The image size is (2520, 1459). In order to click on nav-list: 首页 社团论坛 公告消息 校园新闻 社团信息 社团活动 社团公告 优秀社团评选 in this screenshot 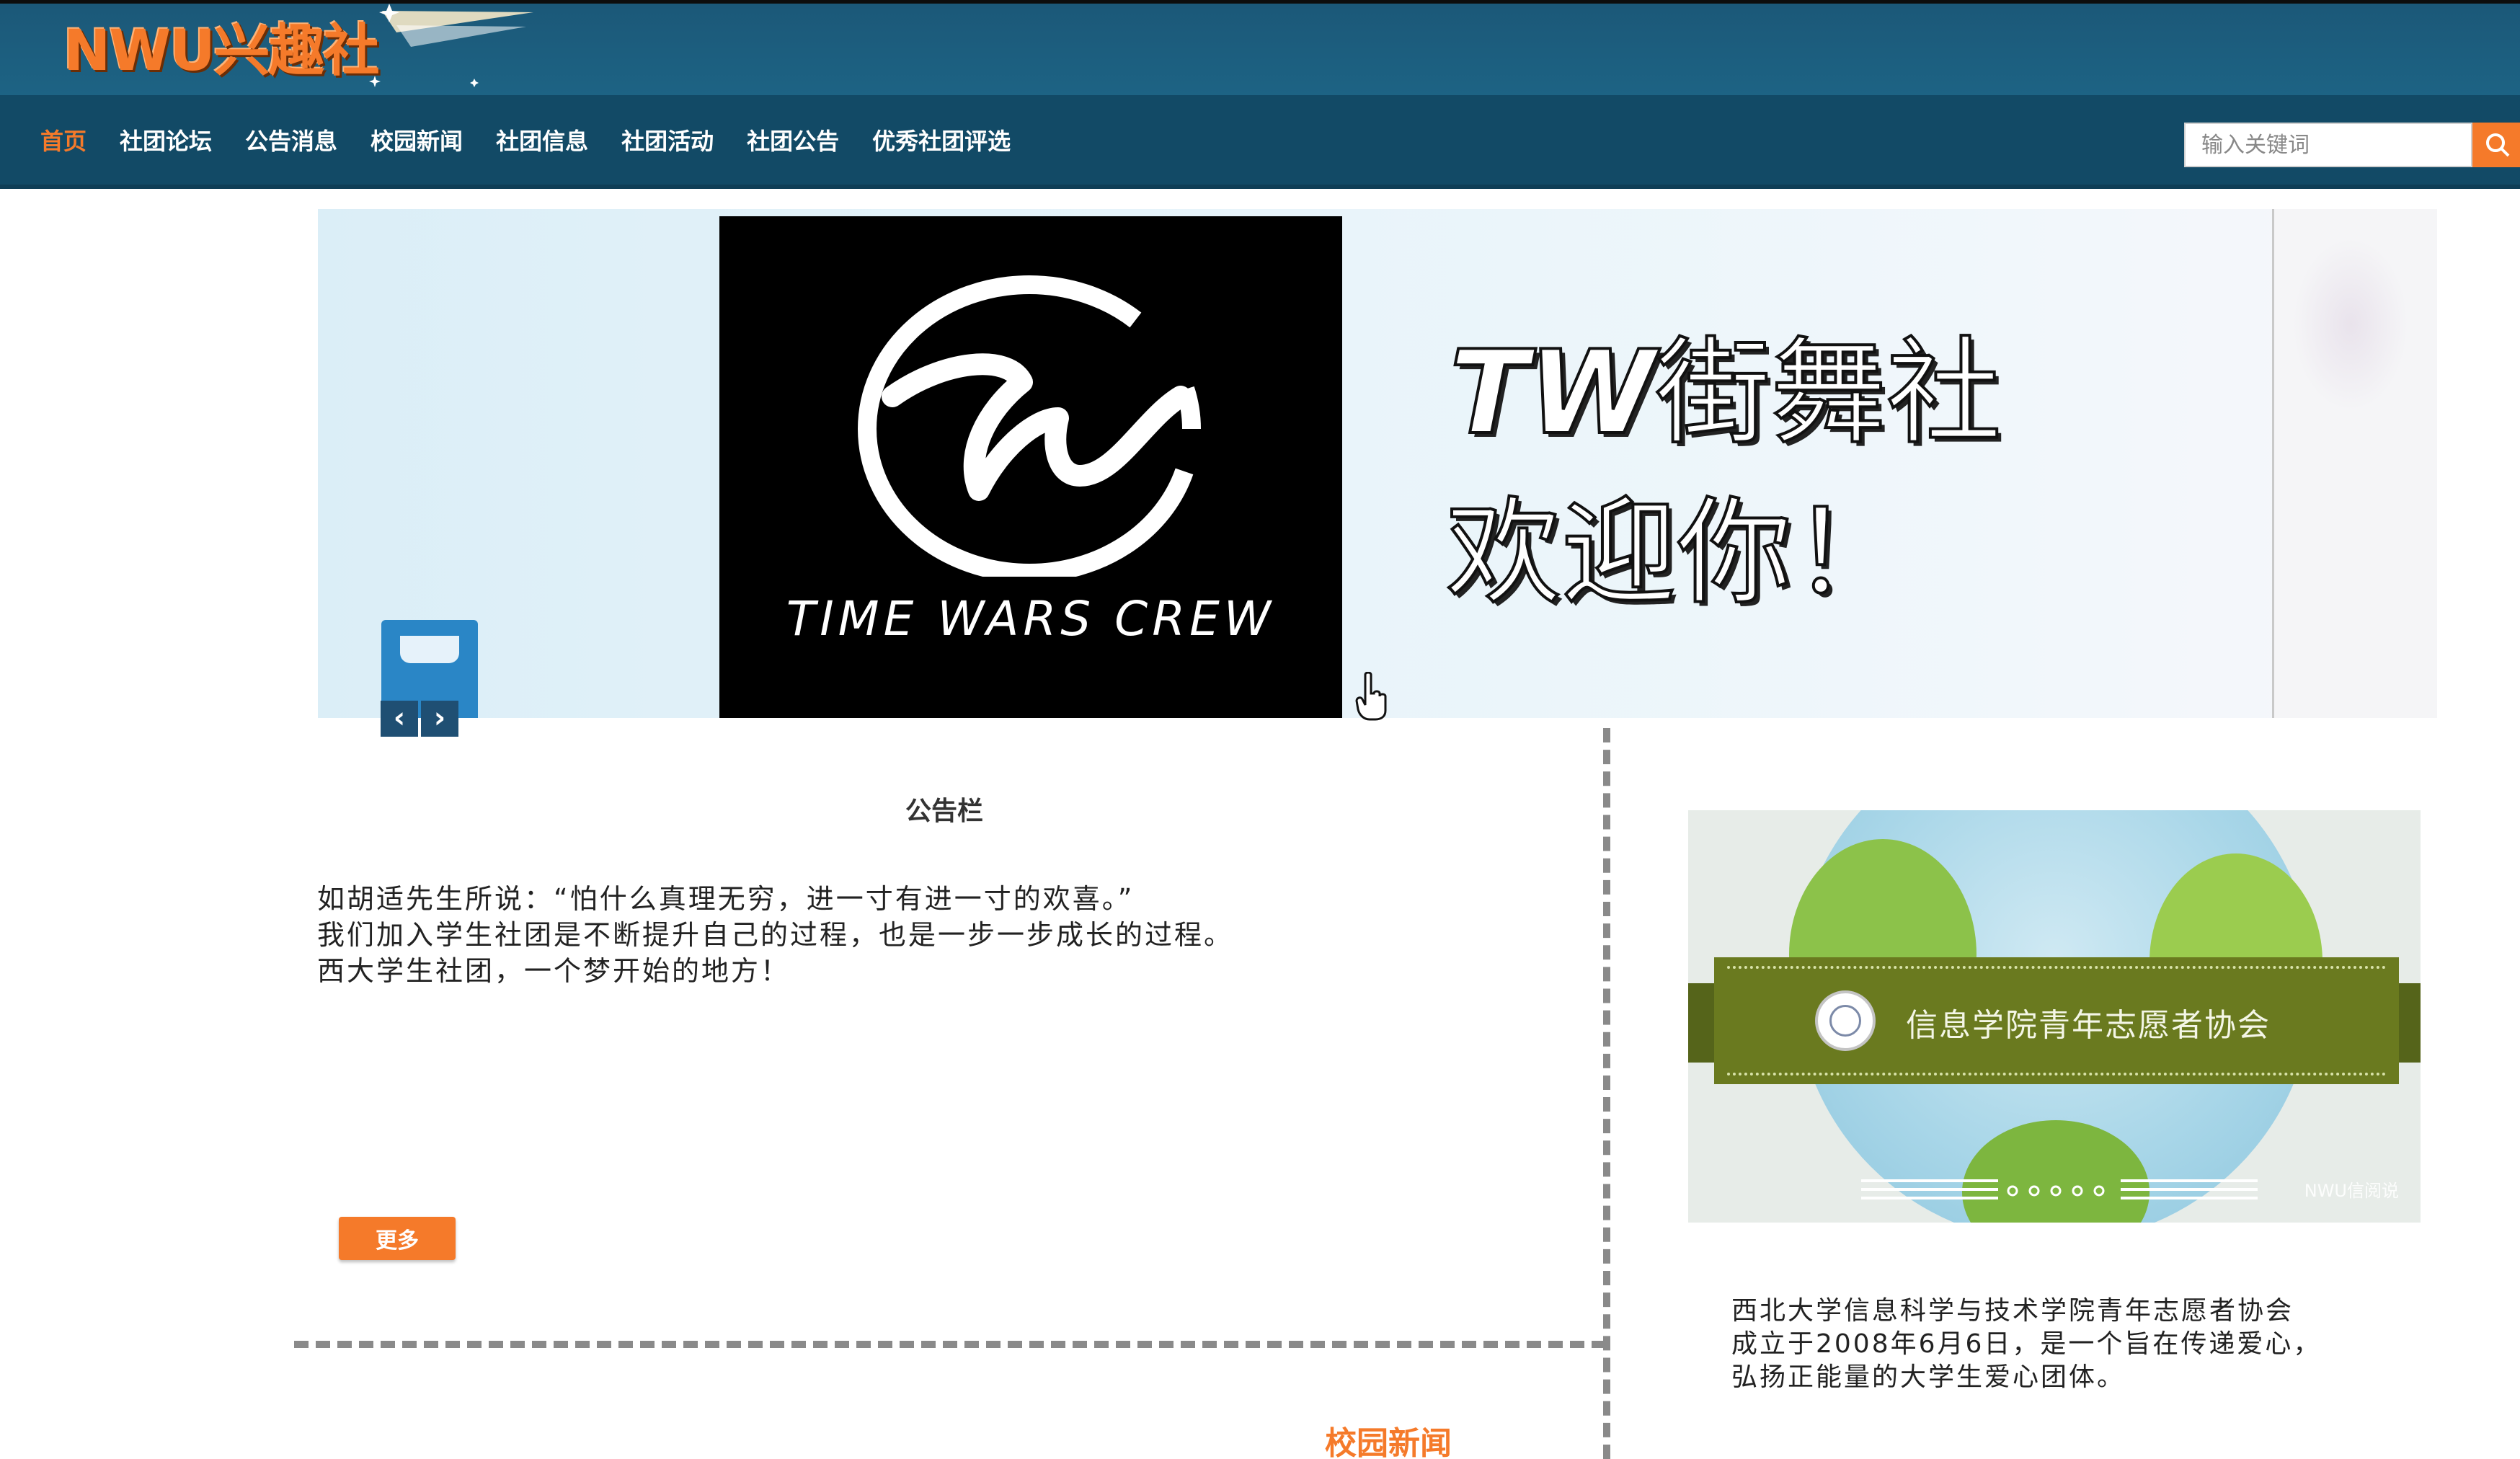, I will do `click(542, 140)`.